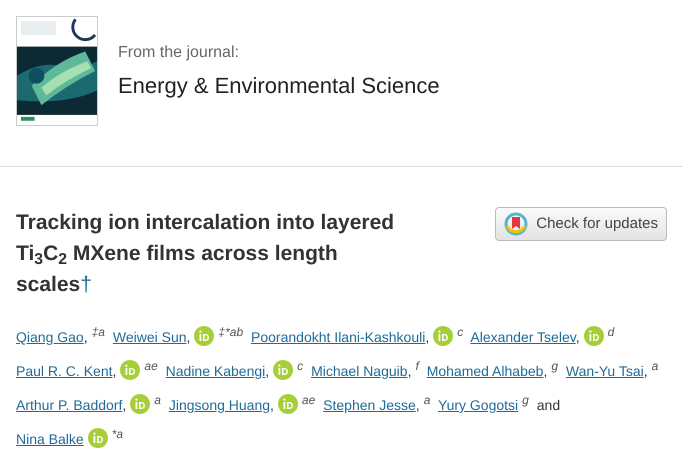  Describe the element at coordinates (605, 371) in the screenshot. I see `author-link: Wan-Yu Tsai` at that location.